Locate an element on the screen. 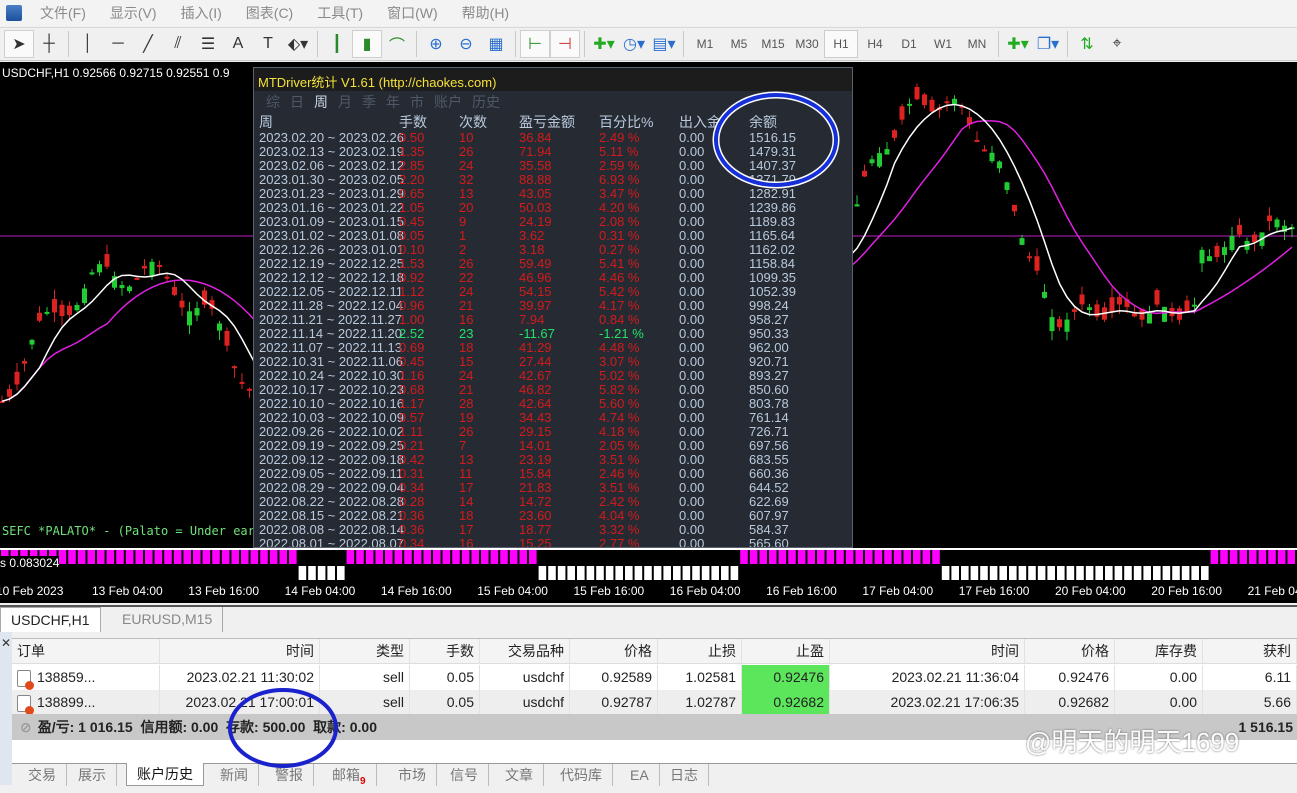  header-profit: 获利 is located at coordinates (1250, 651).